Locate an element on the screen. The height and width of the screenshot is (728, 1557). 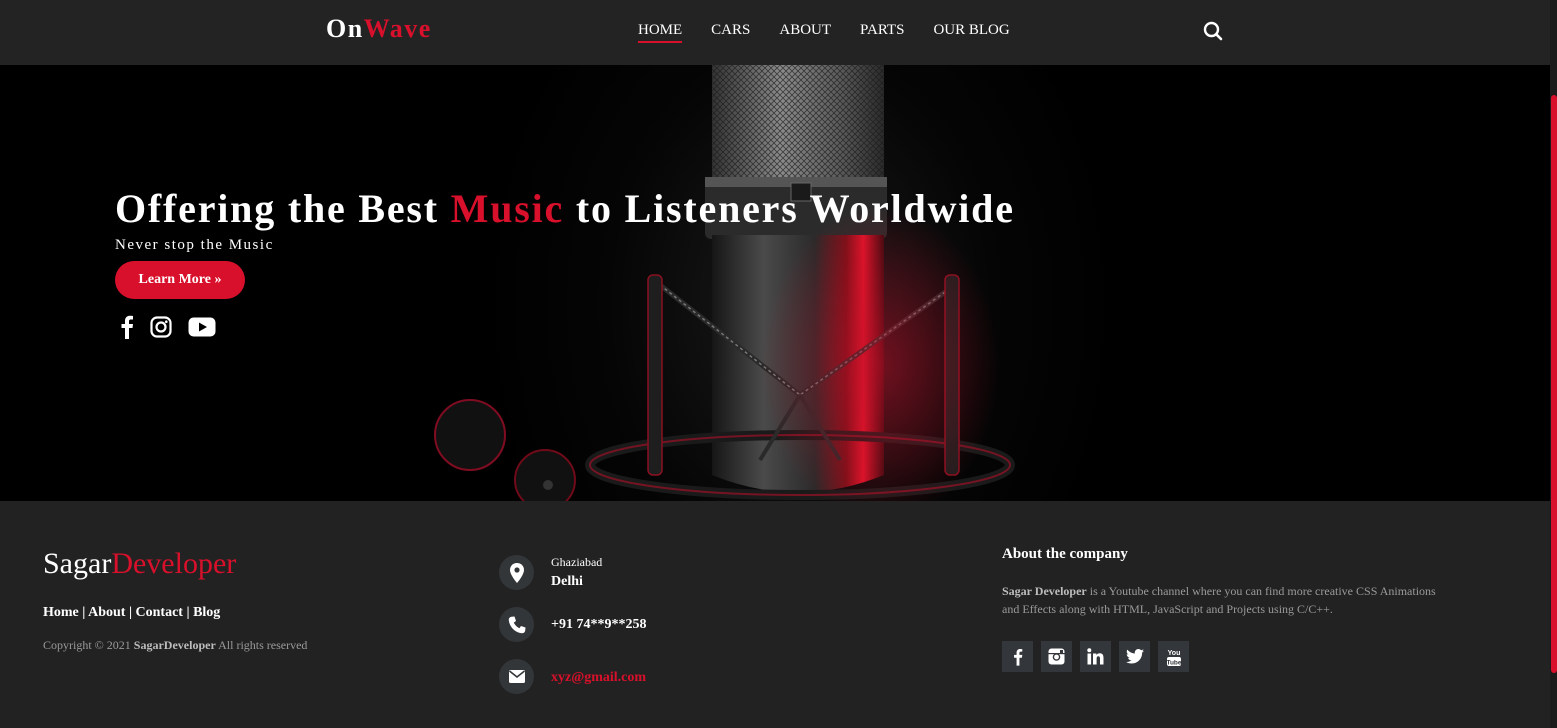
contact-state: Delhi is located at coordinates (567, 581).